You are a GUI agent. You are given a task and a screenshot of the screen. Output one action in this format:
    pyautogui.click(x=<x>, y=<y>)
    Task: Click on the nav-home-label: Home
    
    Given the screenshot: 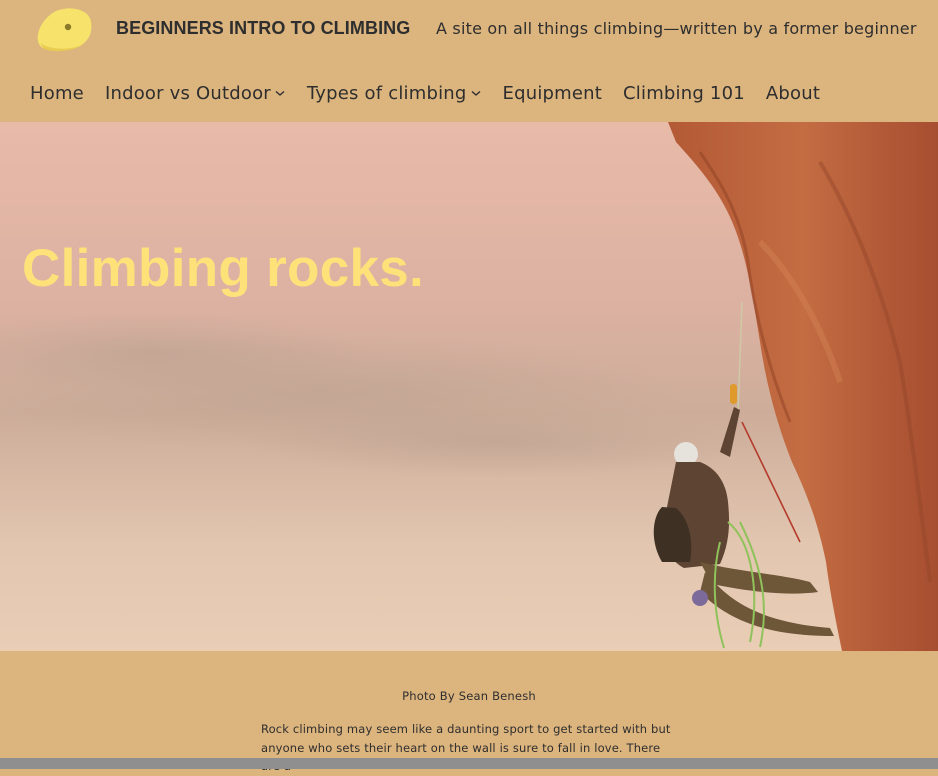 What is the action you would take?
    pyautogui.click(x=57, y=93)
    